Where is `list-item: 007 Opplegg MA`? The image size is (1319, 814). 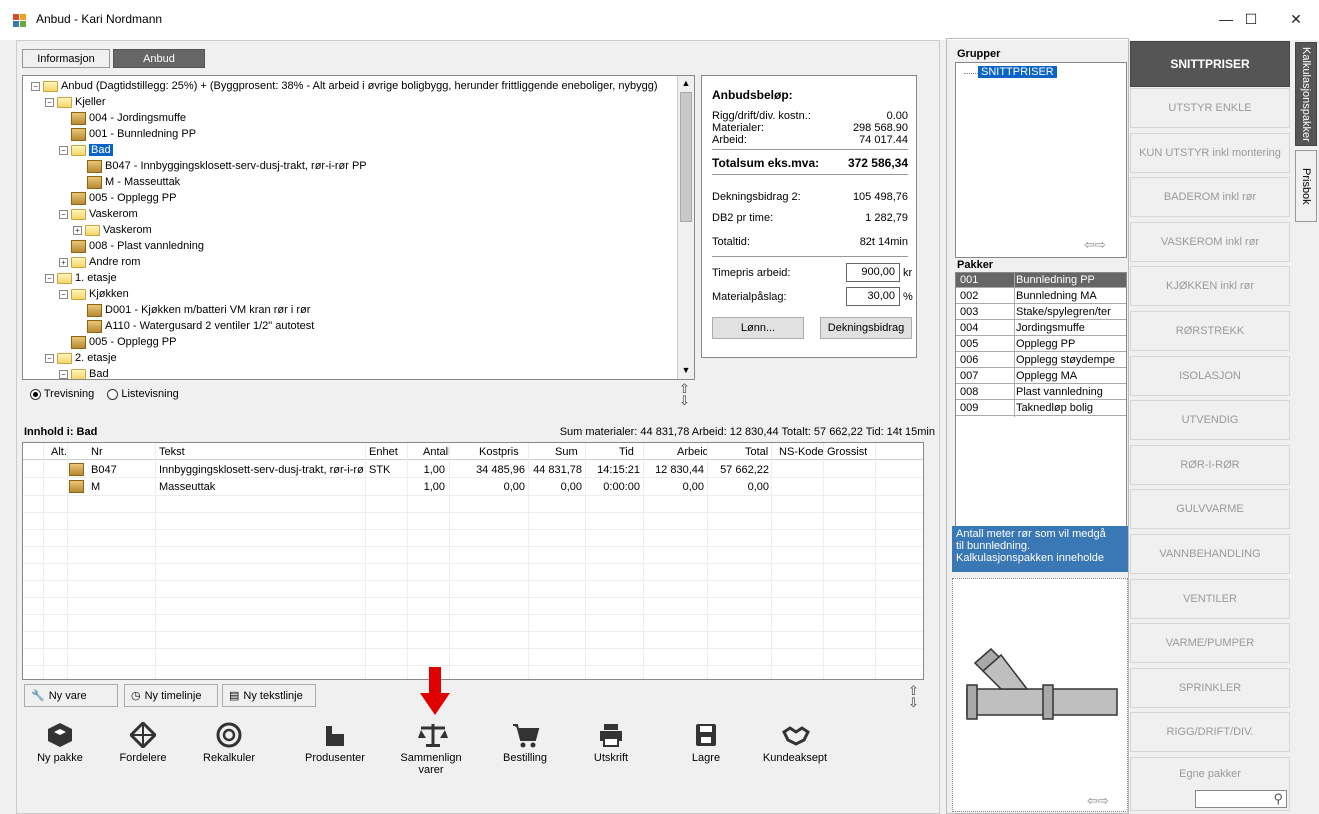 list-item: 007 Opplegg MA is located at coordinates (1041, 376).